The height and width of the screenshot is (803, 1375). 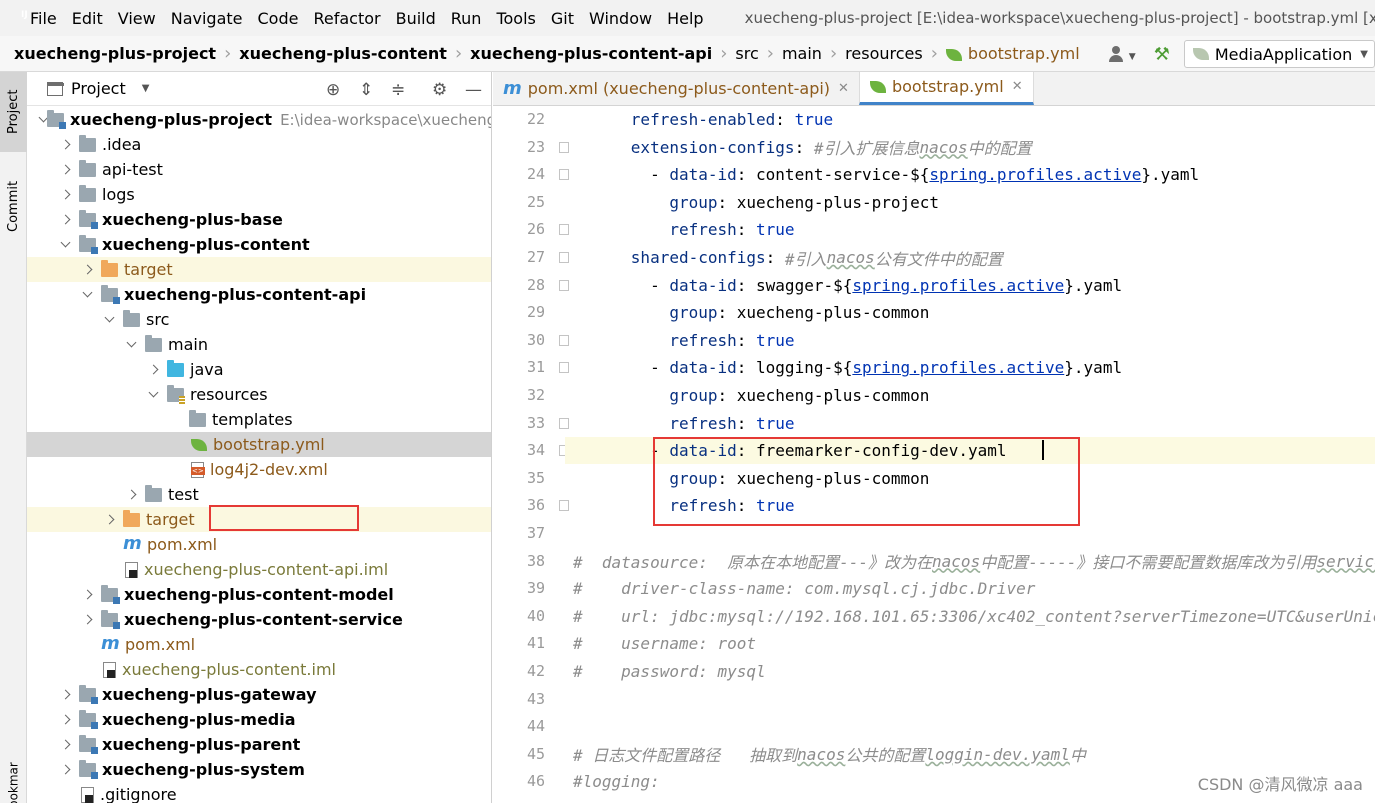 What do you see at coordinates (259, 294) in the screenshot?
I see `tree-row: xuecheng-plus-content-api` at bounding box center [259, 294].